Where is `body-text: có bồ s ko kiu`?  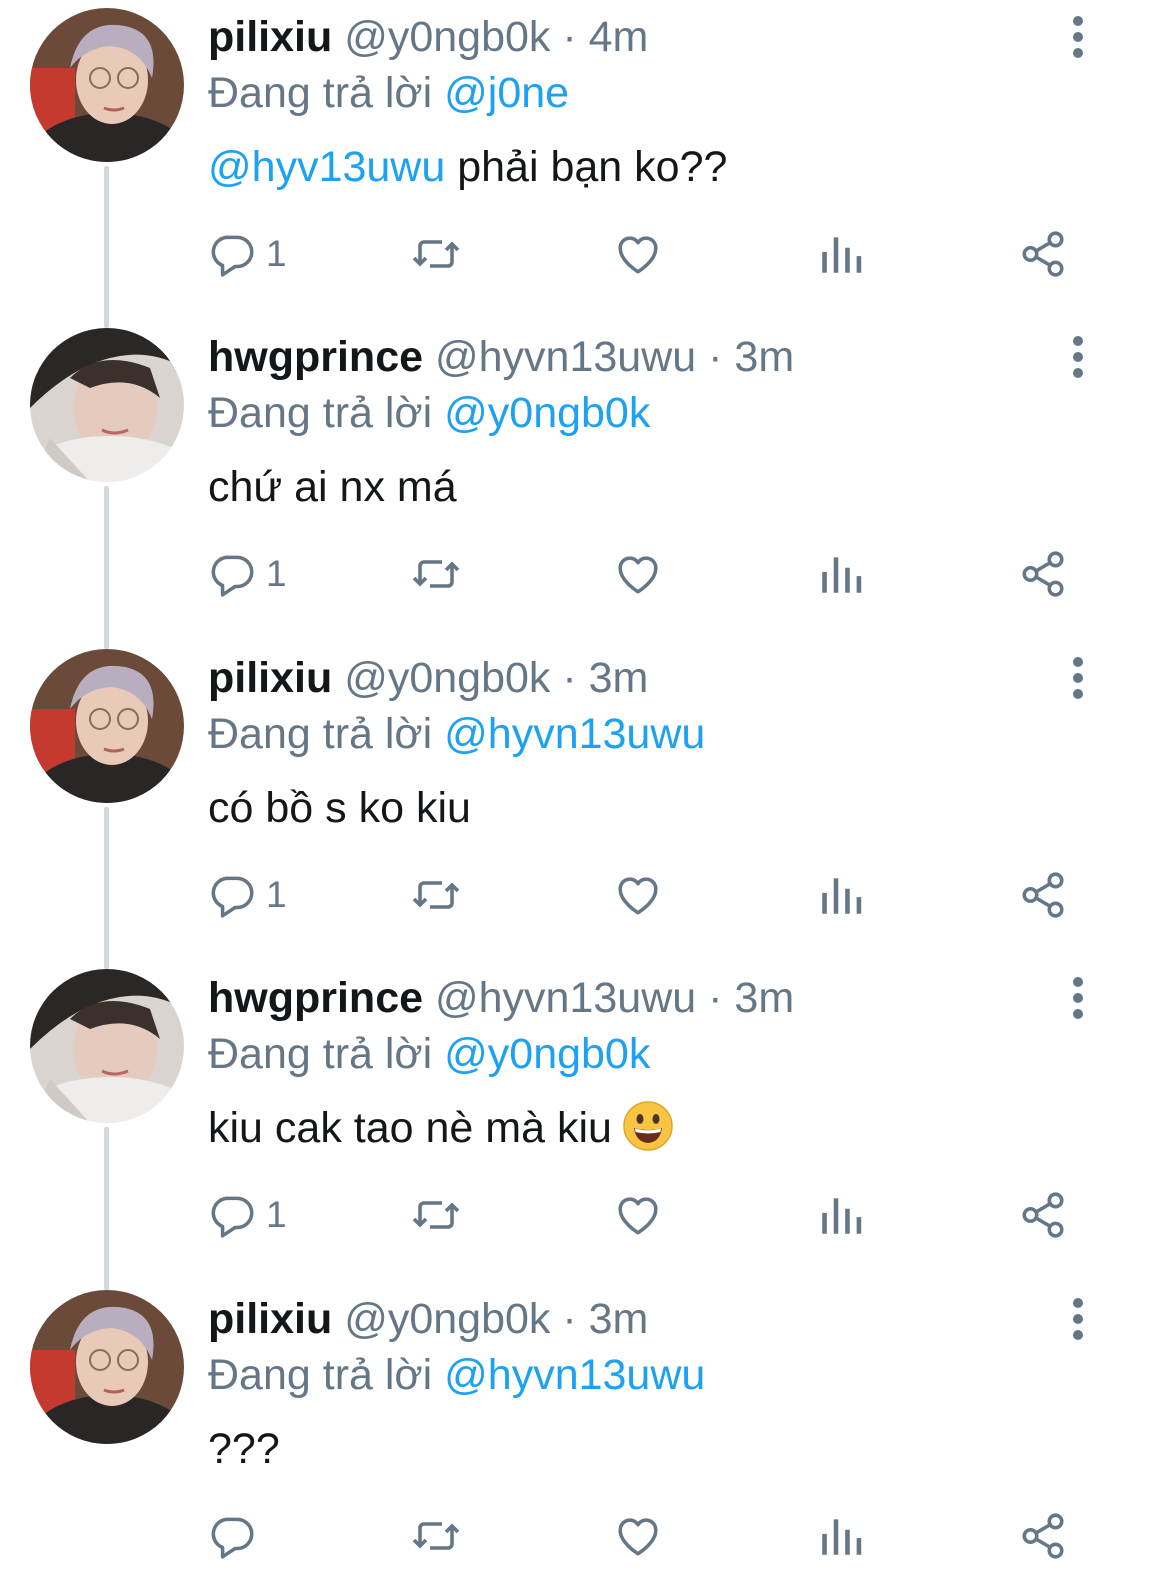 body-text: có bồ s ko kiu is located at coordinates (339, 808).